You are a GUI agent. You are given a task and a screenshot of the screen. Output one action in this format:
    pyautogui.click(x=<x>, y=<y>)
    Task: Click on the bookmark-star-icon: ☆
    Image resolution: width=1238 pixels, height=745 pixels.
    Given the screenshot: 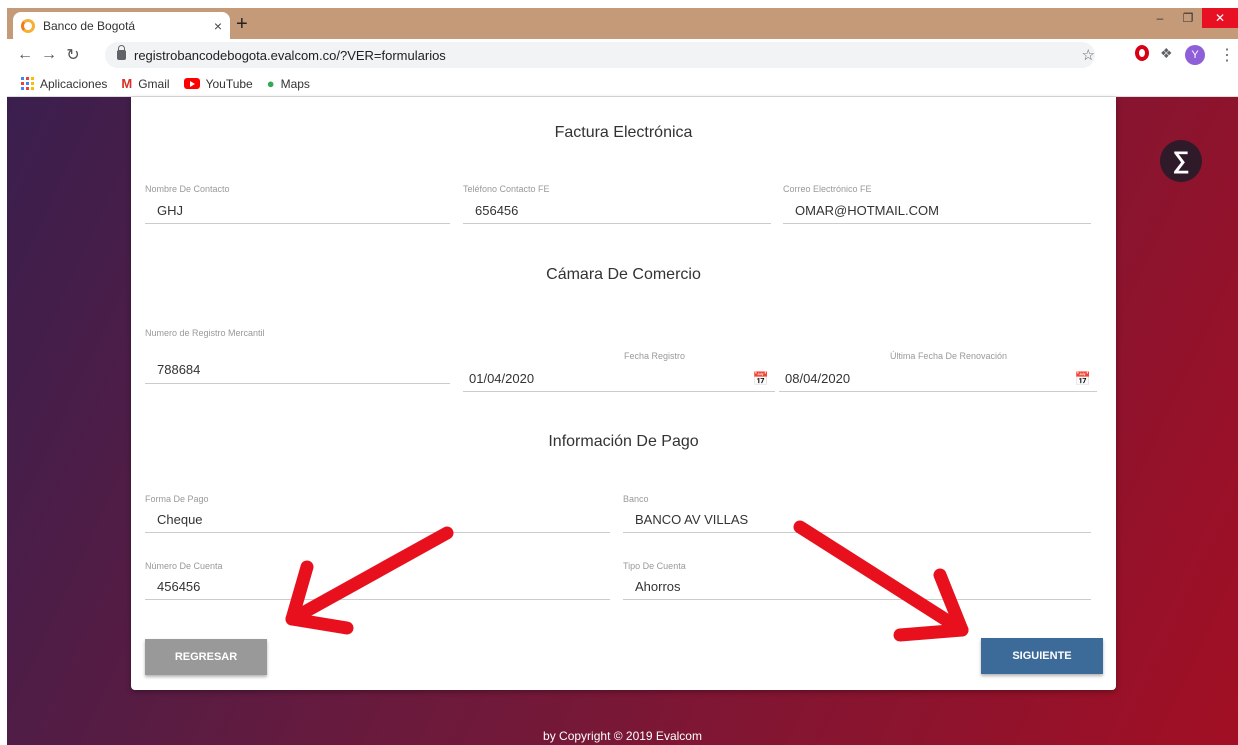 What is the action you would take?
    pyautogui.click(x=1088, y=55)
    